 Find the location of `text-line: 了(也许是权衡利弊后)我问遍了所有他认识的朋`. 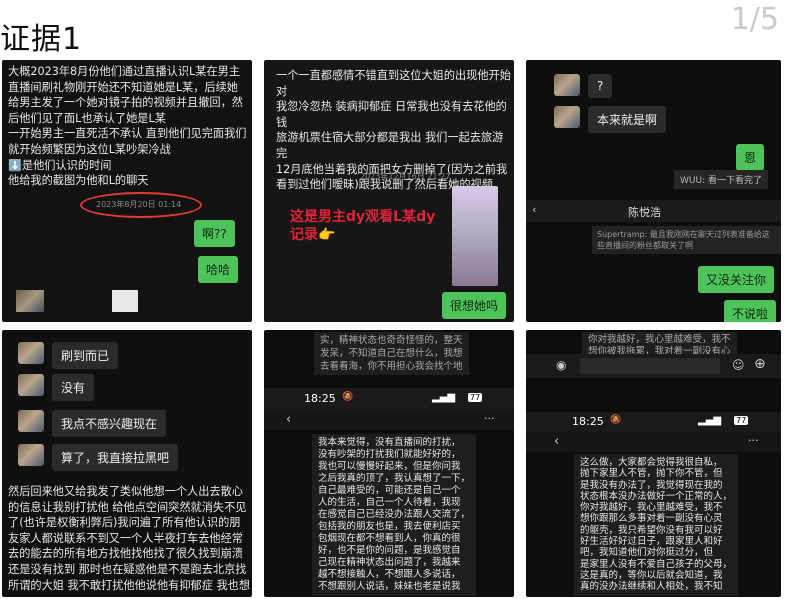

text-line: 了(也许是权衡利弊后)我问遍了所有他认识的朋 is located at coordinates (124, 523).